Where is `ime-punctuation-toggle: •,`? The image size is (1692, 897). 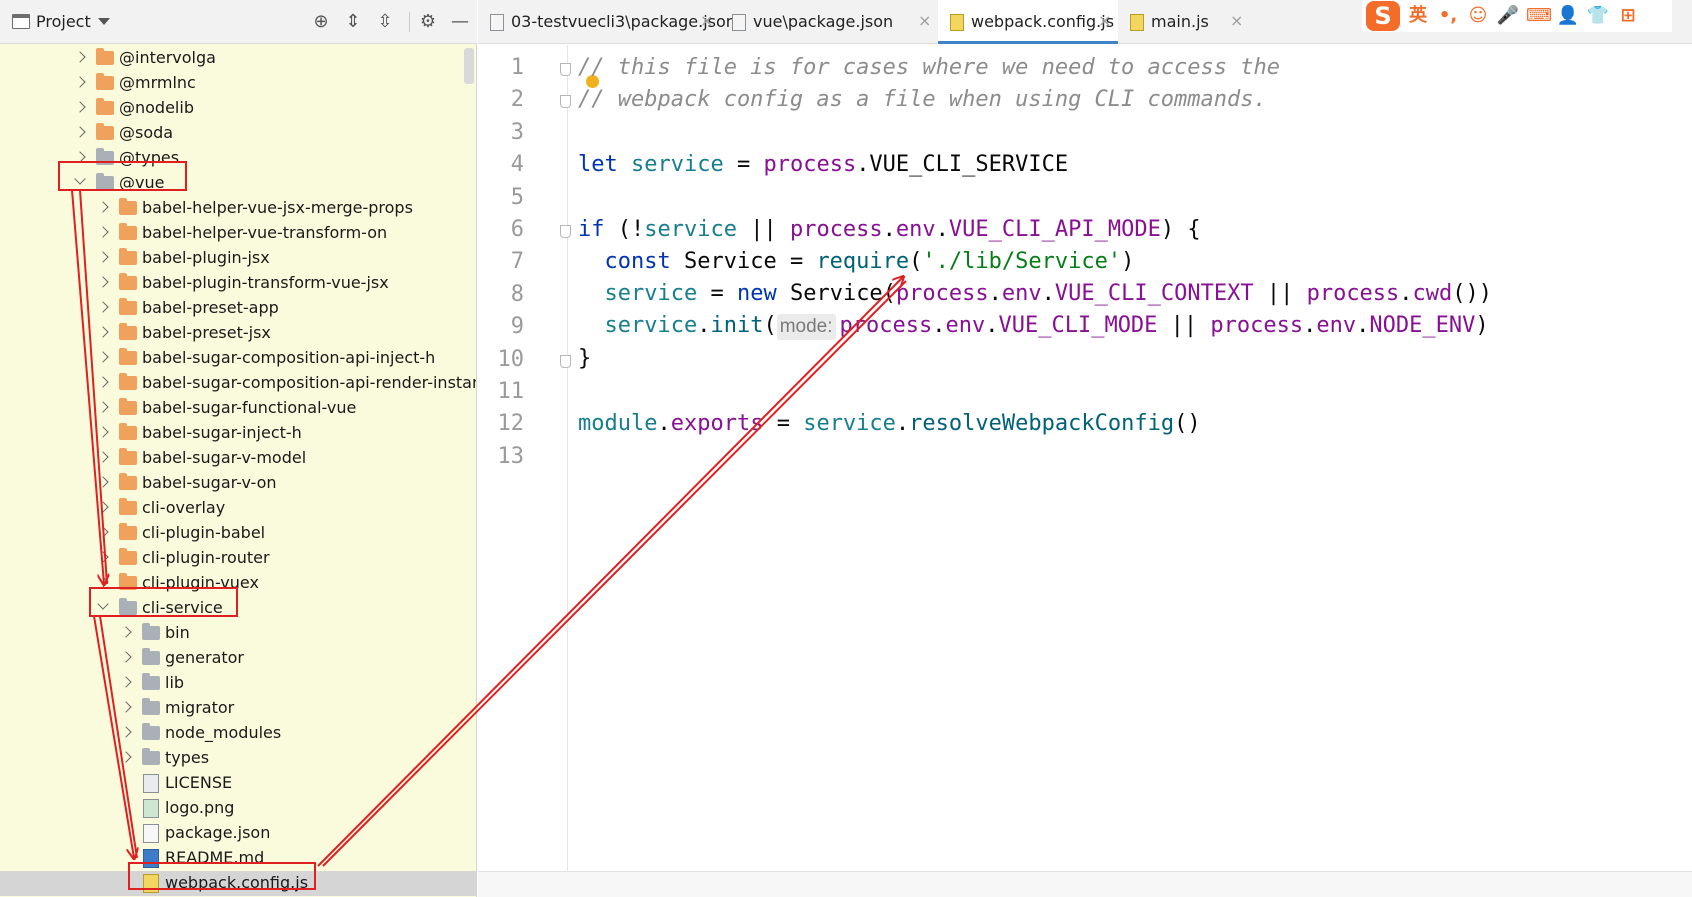 ime-punctuation-toggle: •, is located at coordinates (1448, 16).